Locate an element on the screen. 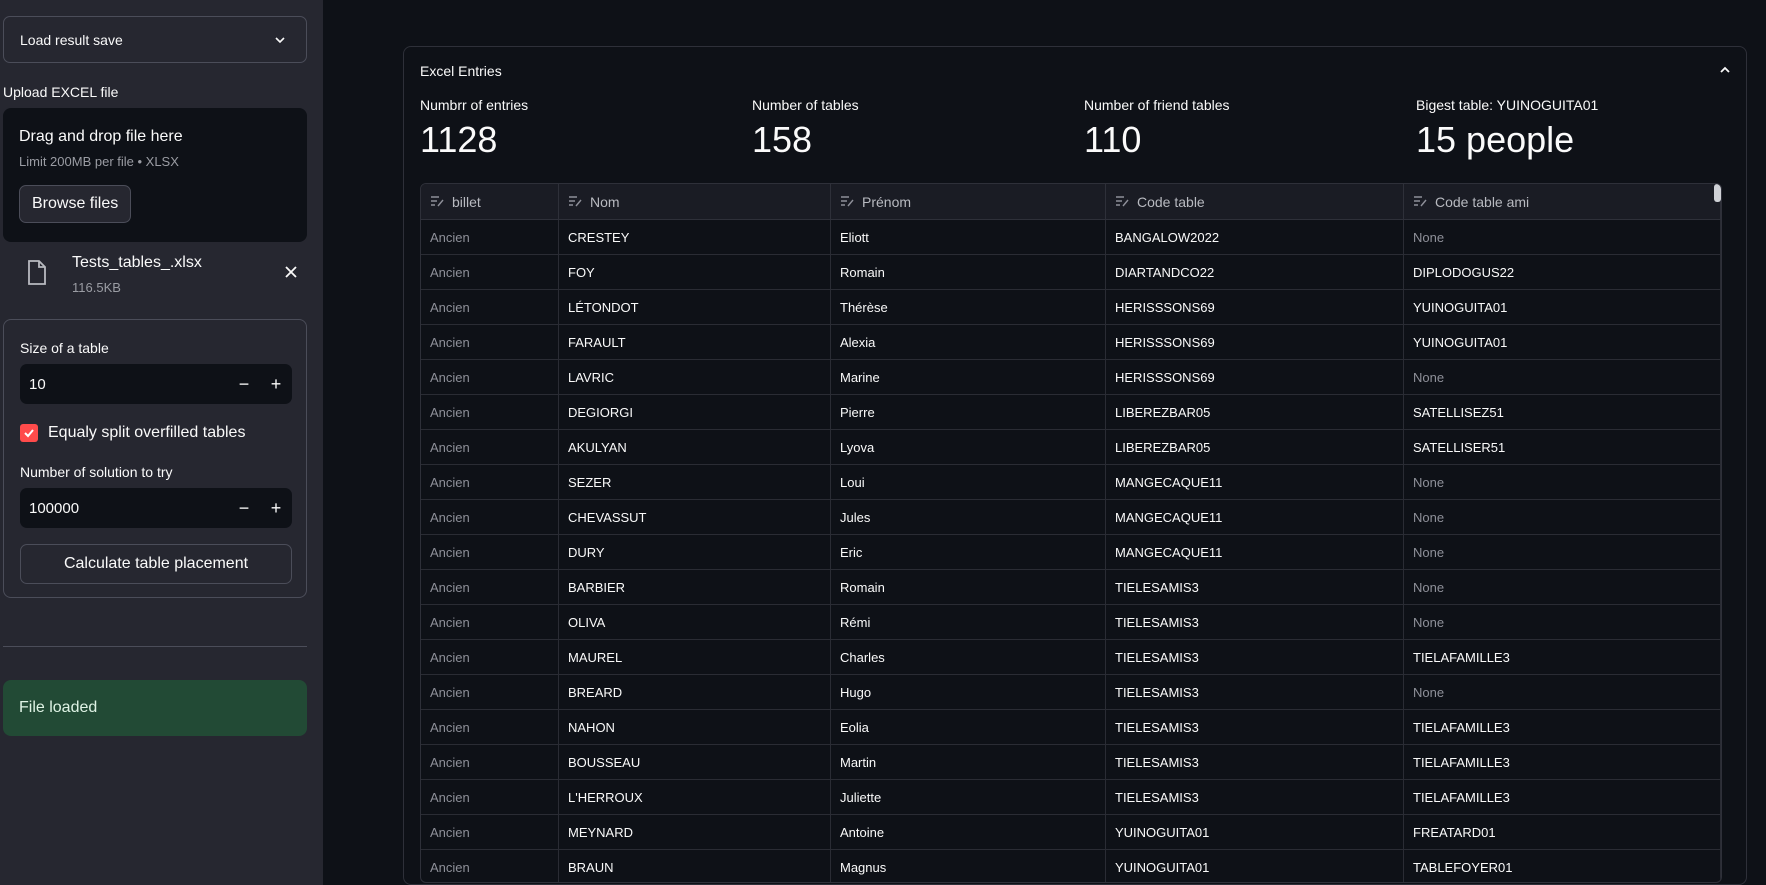  cell-code-table: BANGALOW2022 is located at coordinates (1255, 237).